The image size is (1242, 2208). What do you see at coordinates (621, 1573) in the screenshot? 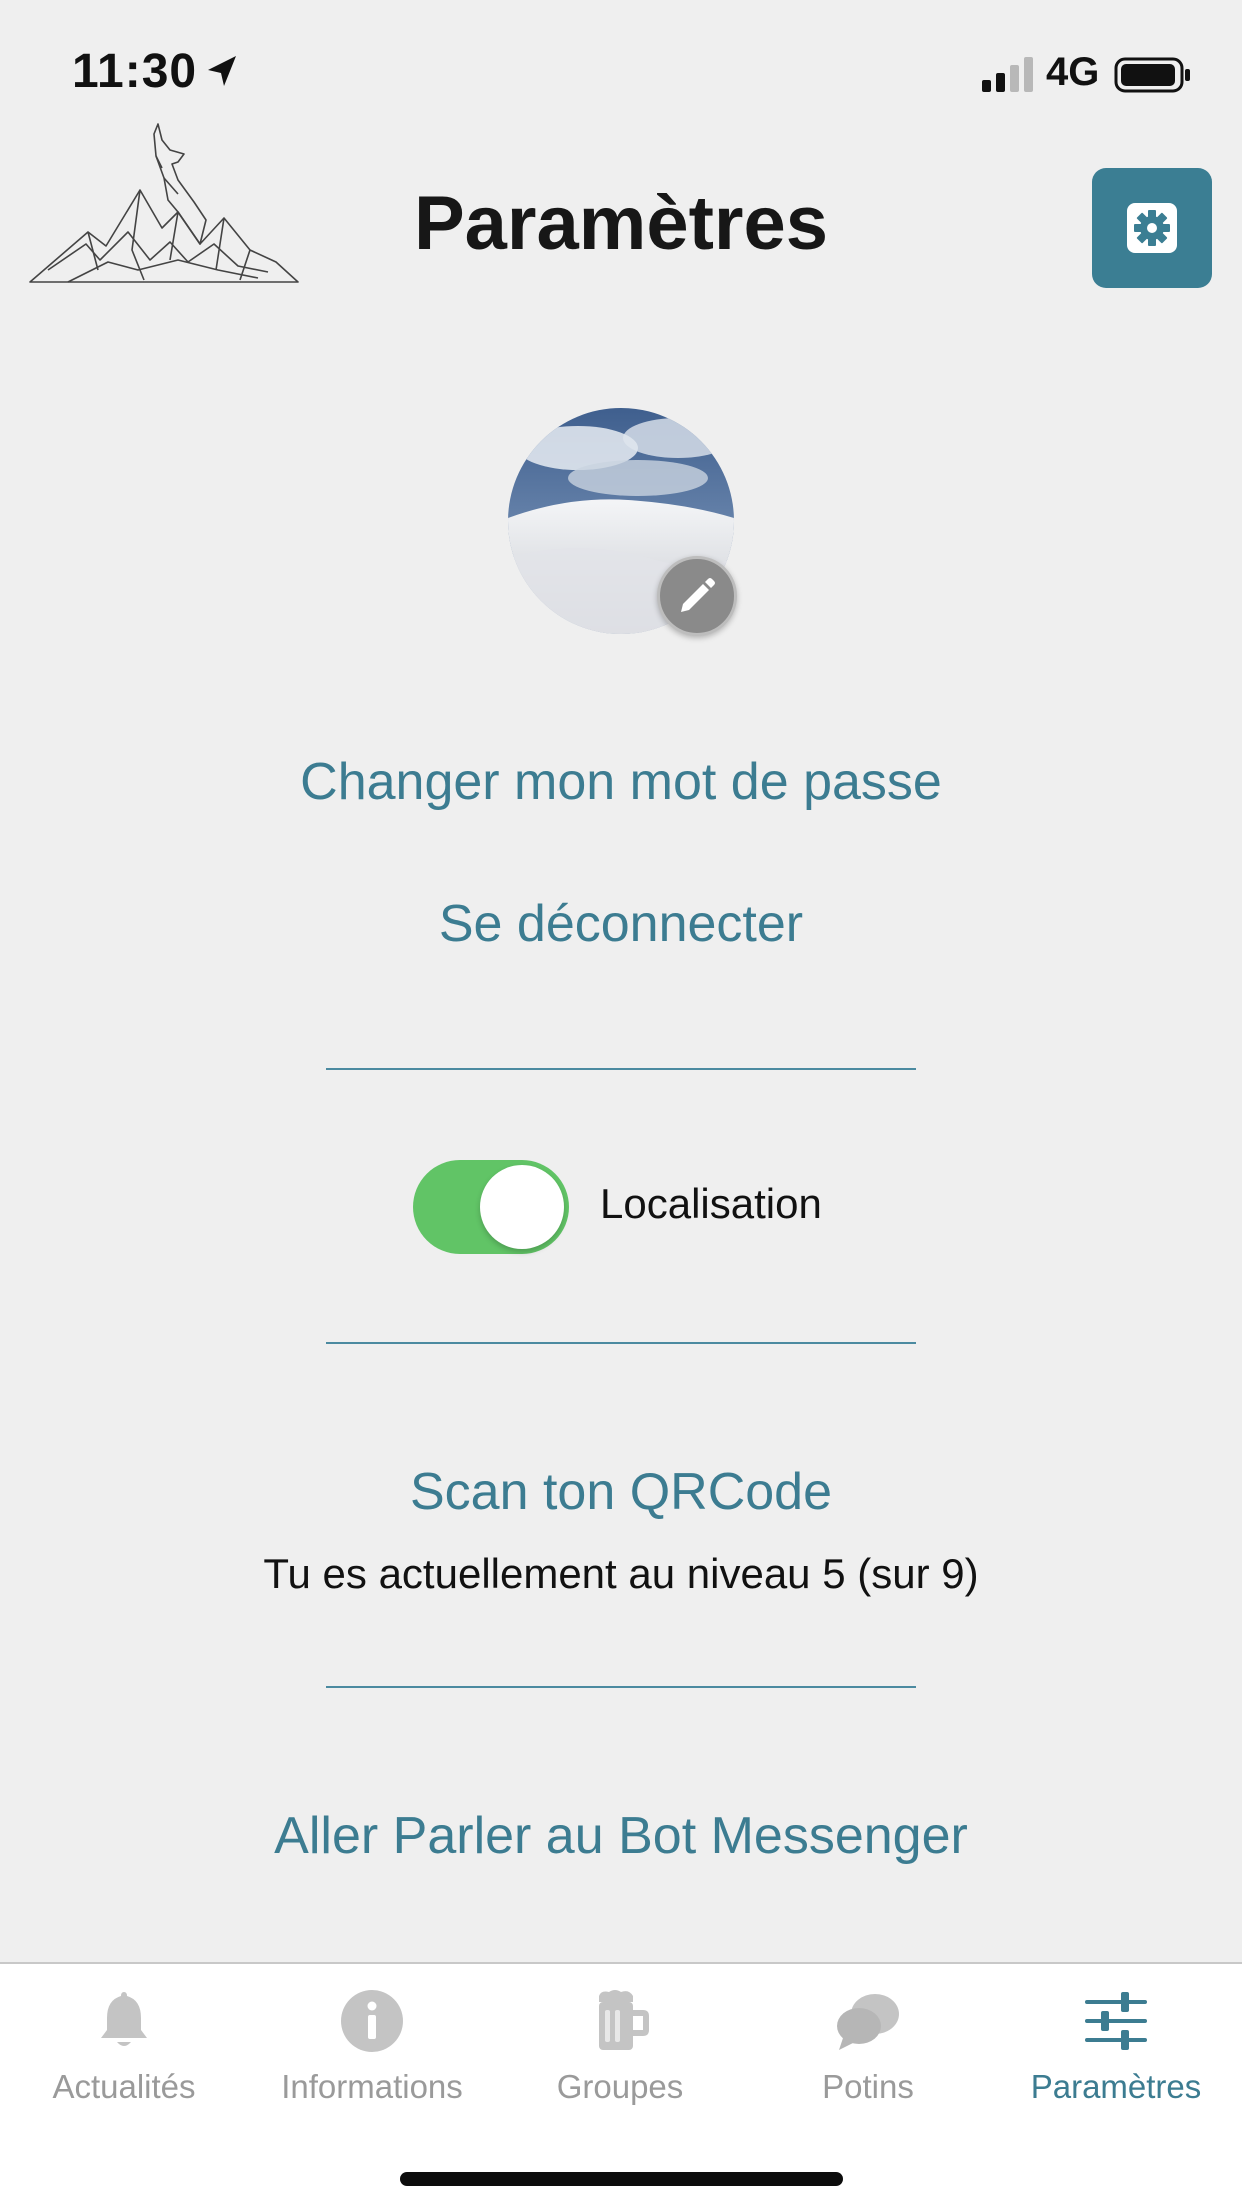
I see `level-text: Tu es actuellement au niveau 5 (sur 9)` at bounding box center [621, 1573].